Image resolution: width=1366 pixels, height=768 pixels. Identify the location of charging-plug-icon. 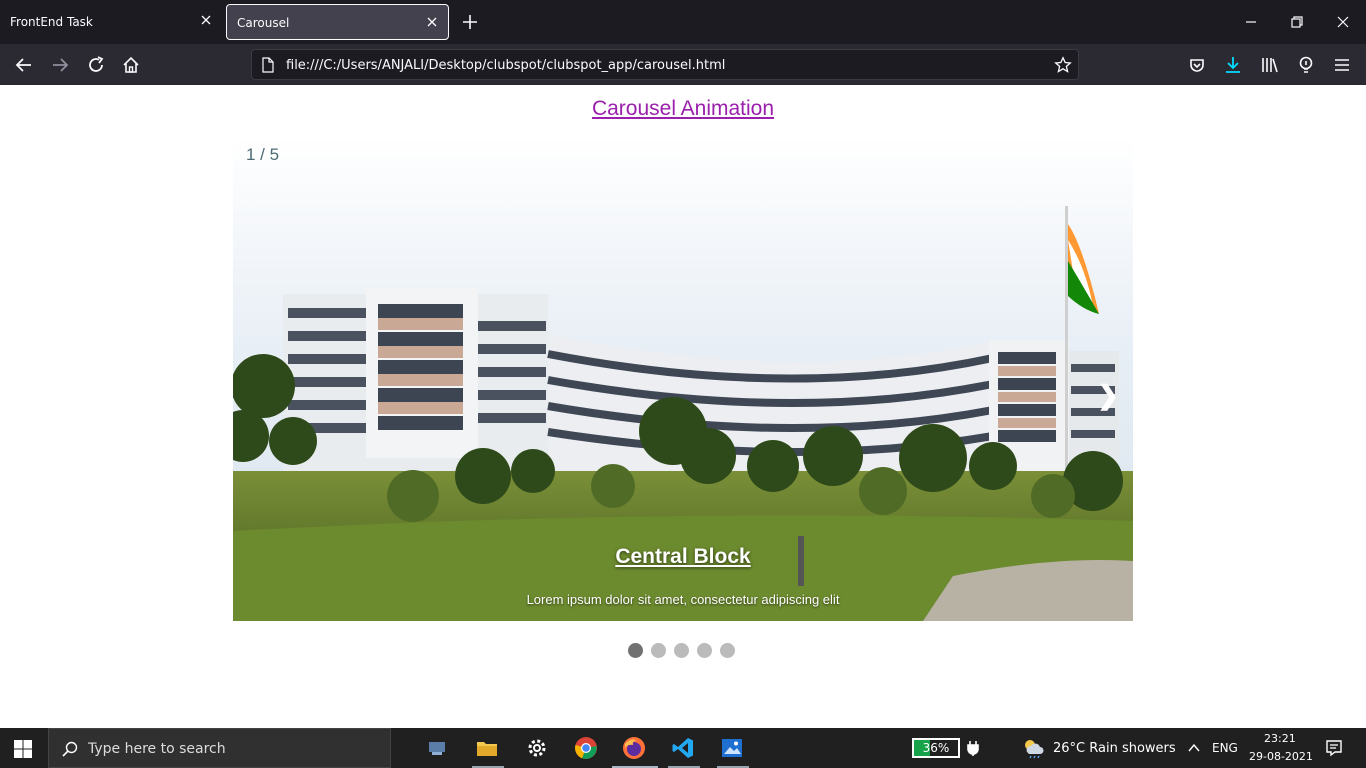
(973, 748).